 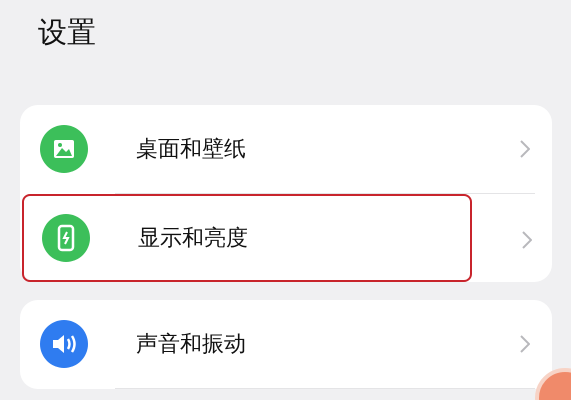 I want to click on row-label: 显示和亮度, so click(x=193, y=238).